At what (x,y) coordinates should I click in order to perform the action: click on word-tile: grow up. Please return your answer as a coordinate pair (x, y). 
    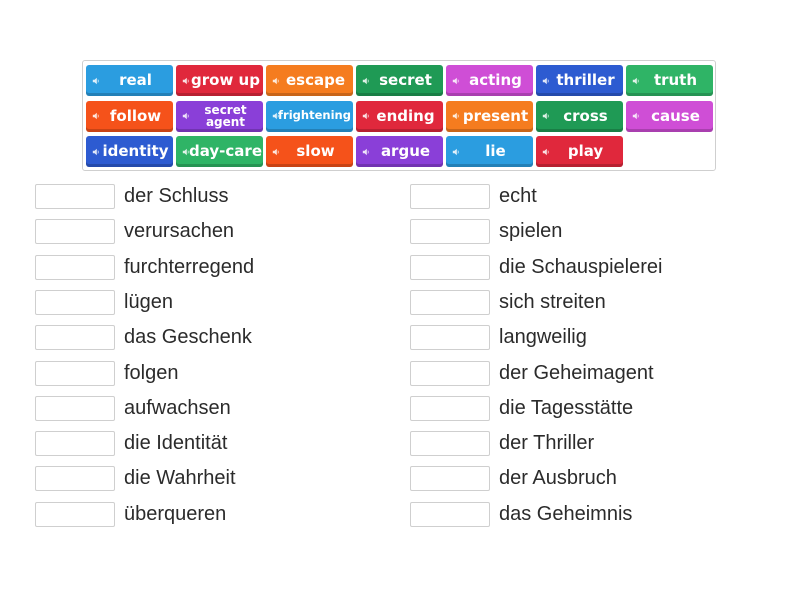
    Looking at the image, I should click on (219, 80).